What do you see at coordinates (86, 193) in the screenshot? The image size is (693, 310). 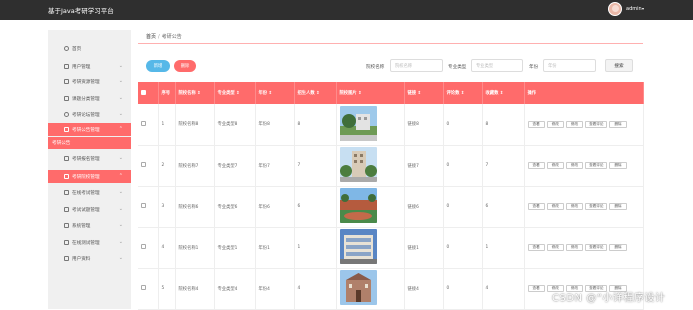 I see `sidebar-item-label: 在线考试管理` at bounding box center [86, 193].